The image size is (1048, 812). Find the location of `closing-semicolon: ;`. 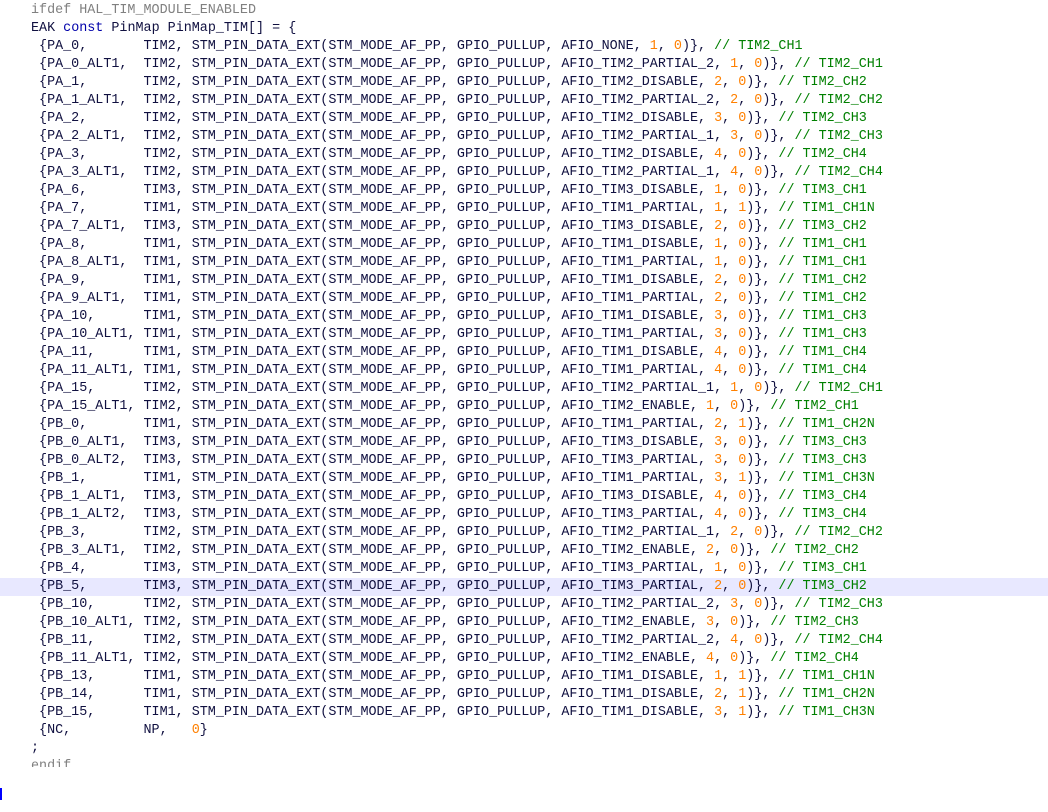

closing-semicolon: ; is located at coordinates (35, 748).